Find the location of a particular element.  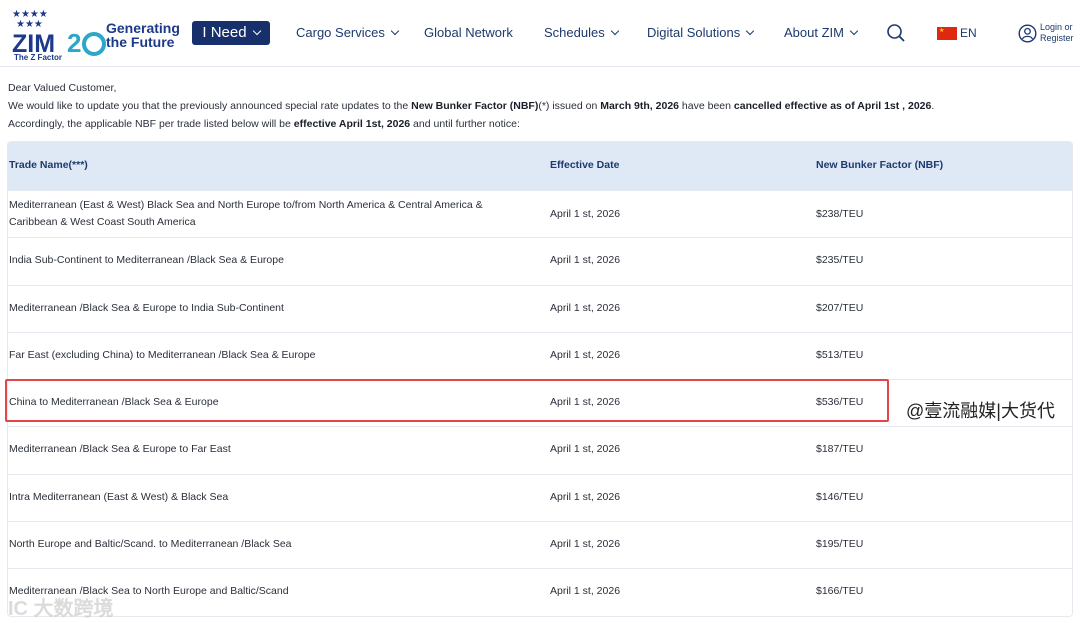

watermark-left: IC 大数跨境 is located at coordinates (61, 609).